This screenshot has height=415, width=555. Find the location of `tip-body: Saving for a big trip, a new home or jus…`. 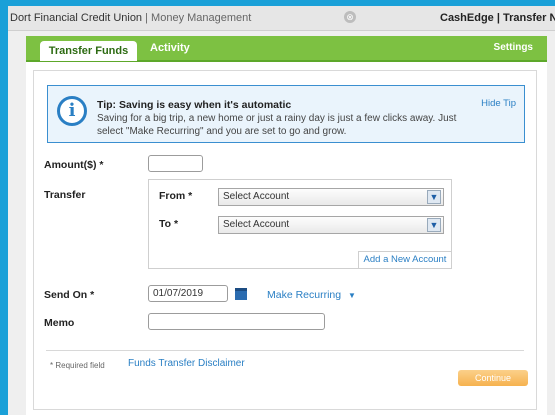

tip-body: Saving for a big trip, a new home or jus… is located at coordinates (277, 125).